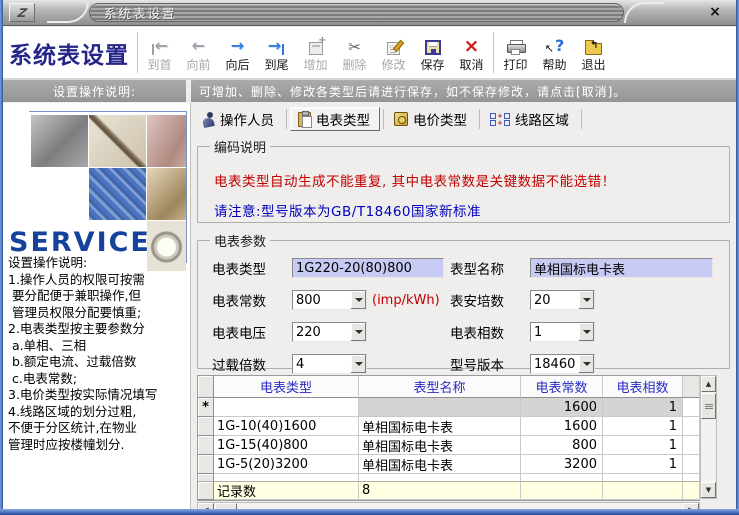  Describe the element at coordinates (554, 45) in the screenshot. I see `help-icon: ↖?` at that location.